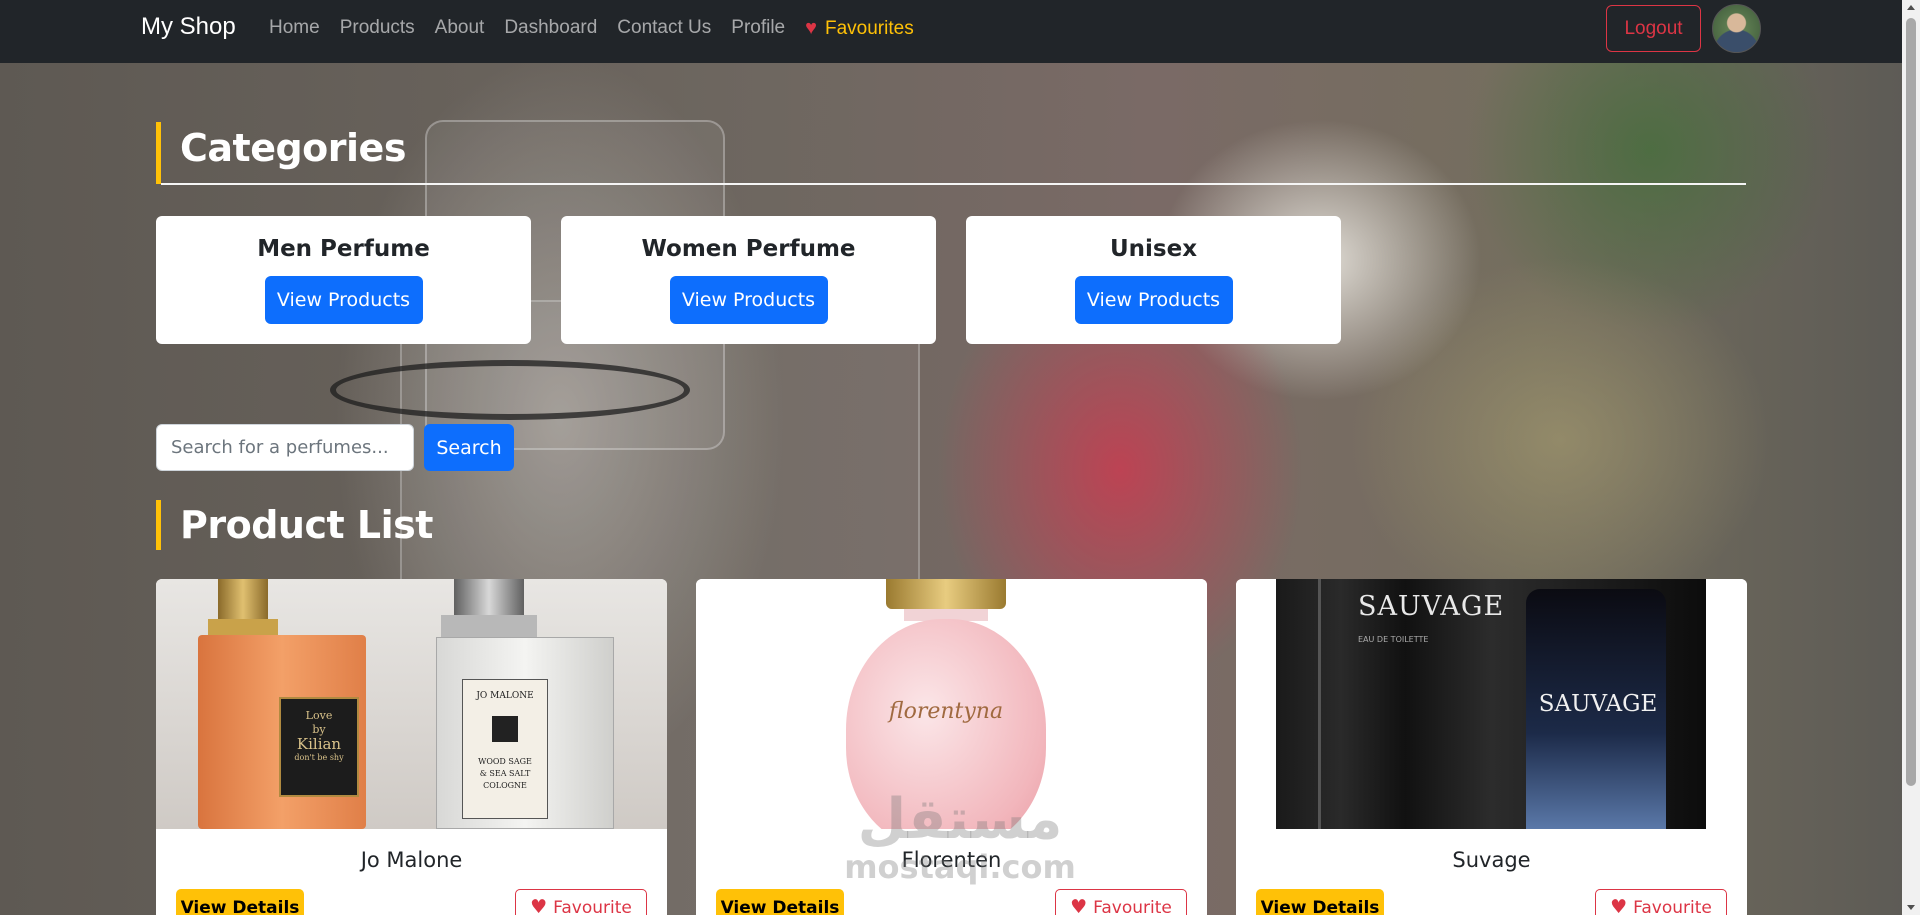 The height and width of the screenshot is (915, 1920). What do you see at coordinates (411, 860) in the screenshot?
I see `product-name: Jo Malone` at bounding box center [411, 860].